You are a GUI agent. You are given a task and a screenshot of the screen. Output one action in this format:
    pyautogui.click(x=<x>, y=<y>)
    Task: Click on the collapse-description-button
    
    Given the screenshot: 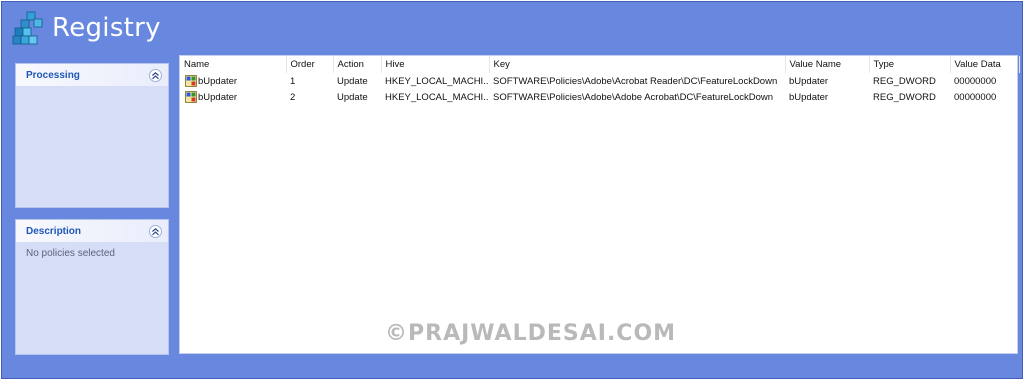 What is the action you would take?
    pyautogui.click(x=155, y=231)
    